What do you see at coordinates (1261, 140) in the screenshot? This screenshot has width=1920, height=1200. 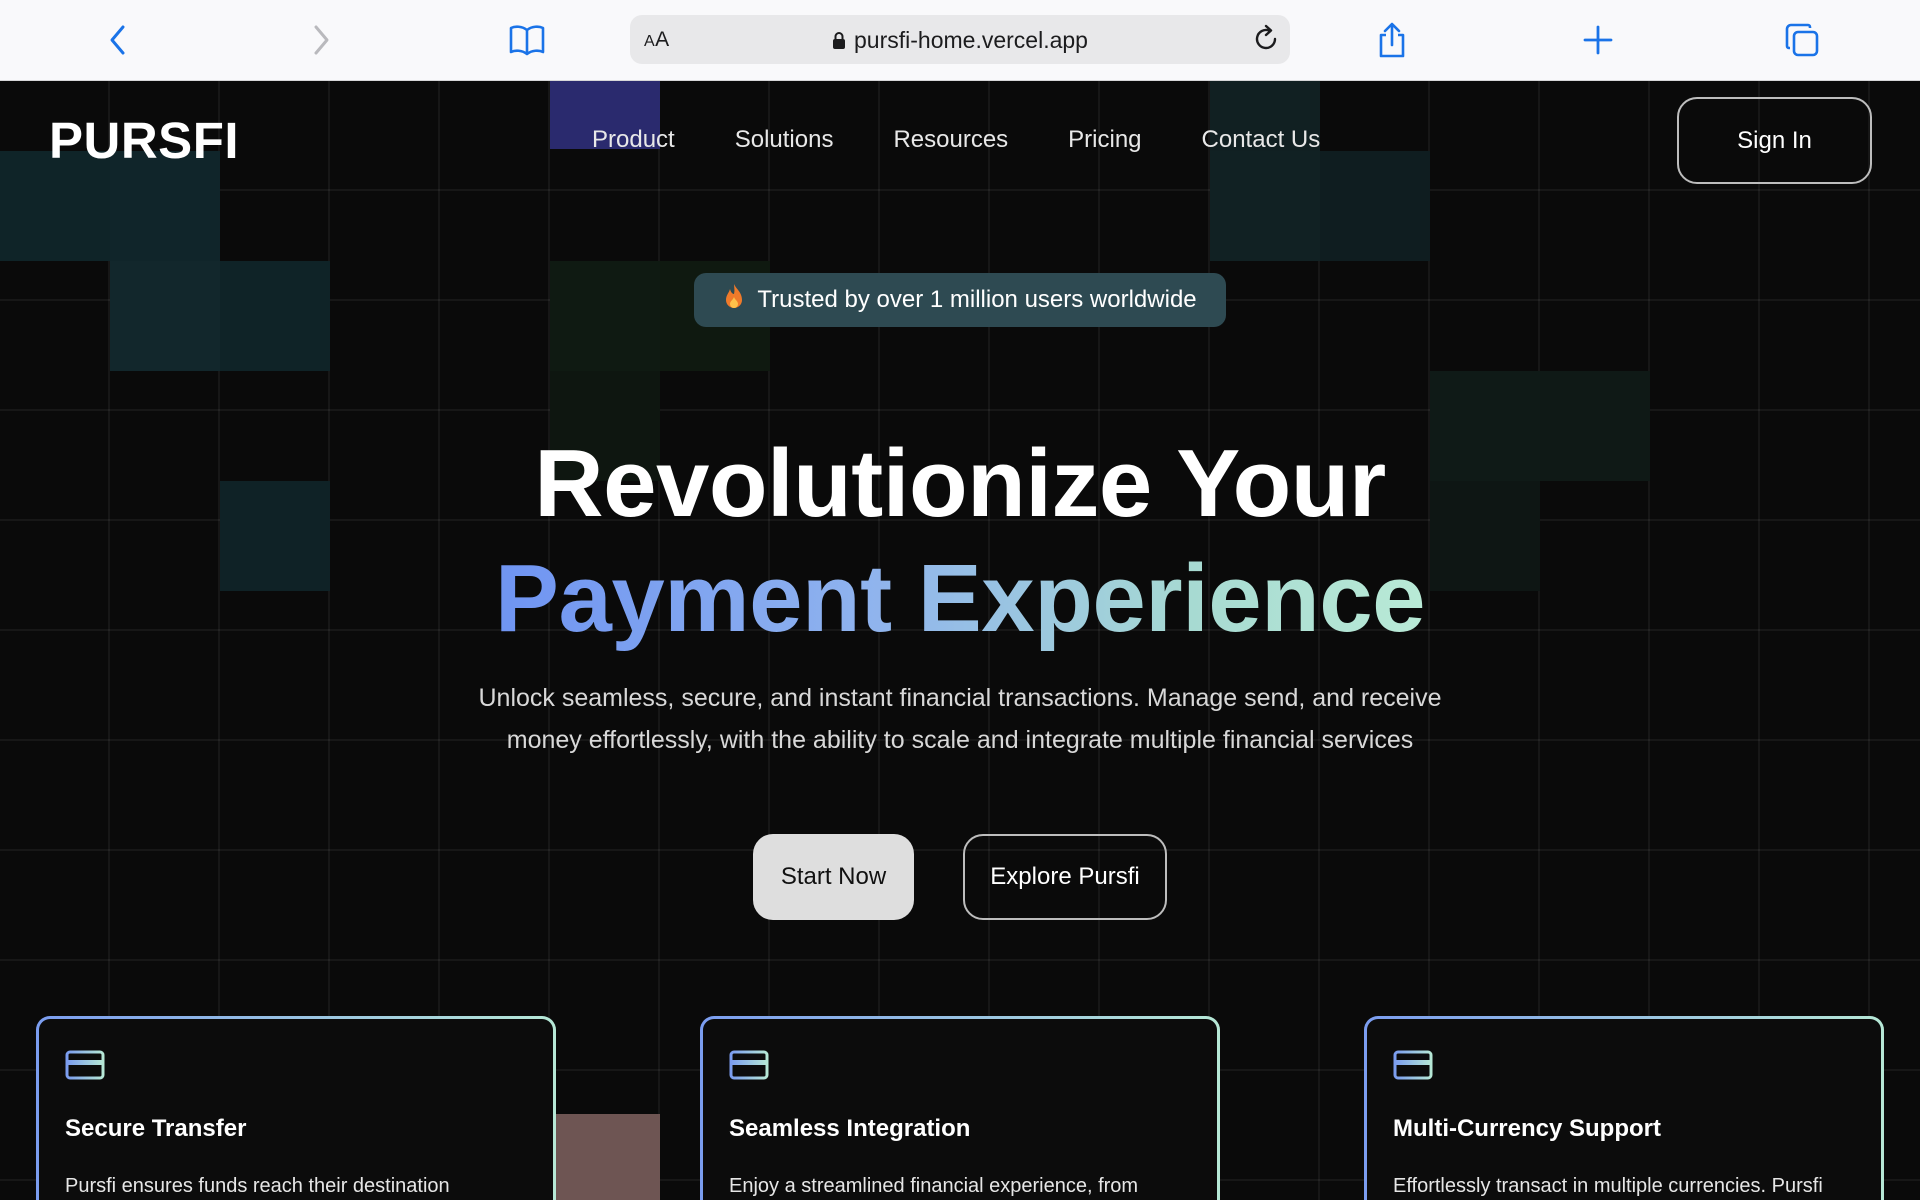 I see `nav-contact-us: Contact Us` at bounding box center [1261, 140].